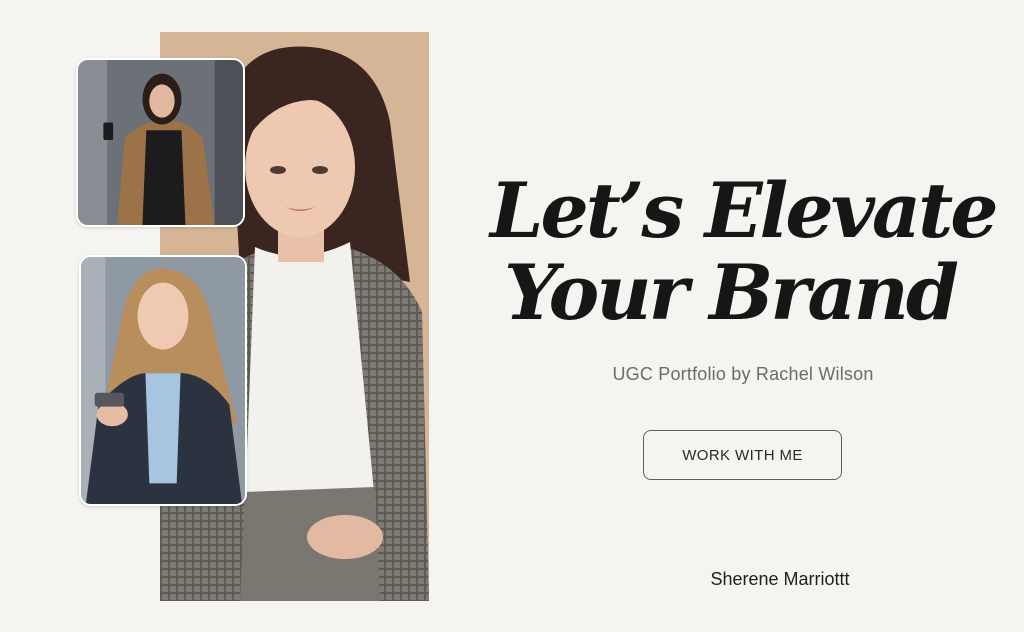 Image resolution: width=1024 pixels, height=632 pixels. I want to click on headline-line-1: Let’s Elevate, so click(744, 210).